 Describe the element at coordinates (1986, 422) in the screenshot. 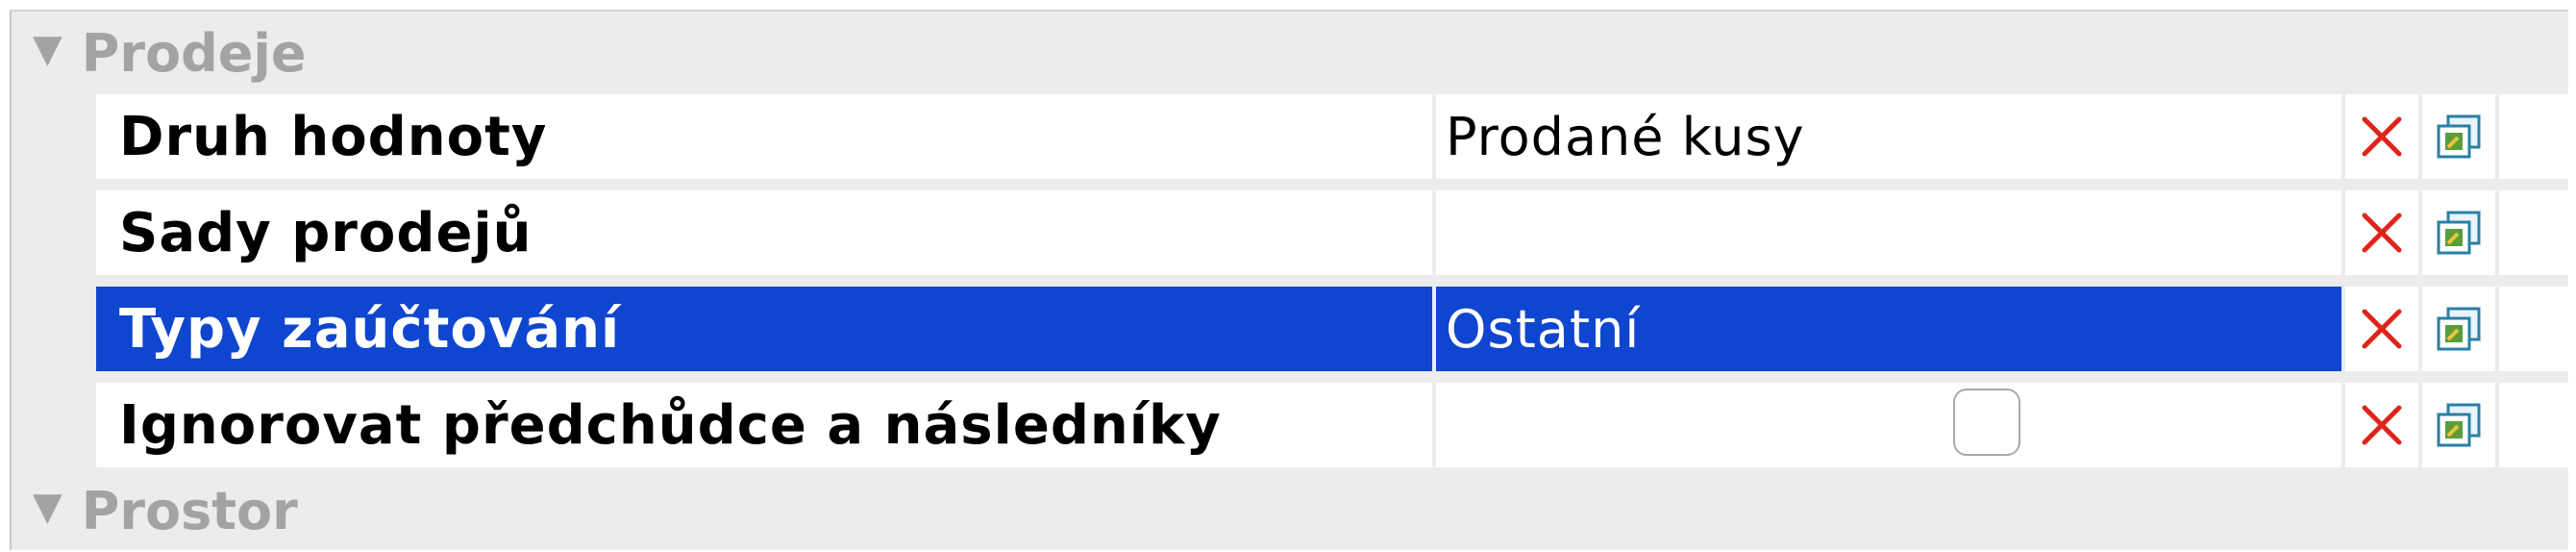

I see `ignore-predecessors-checkbox` at that location.